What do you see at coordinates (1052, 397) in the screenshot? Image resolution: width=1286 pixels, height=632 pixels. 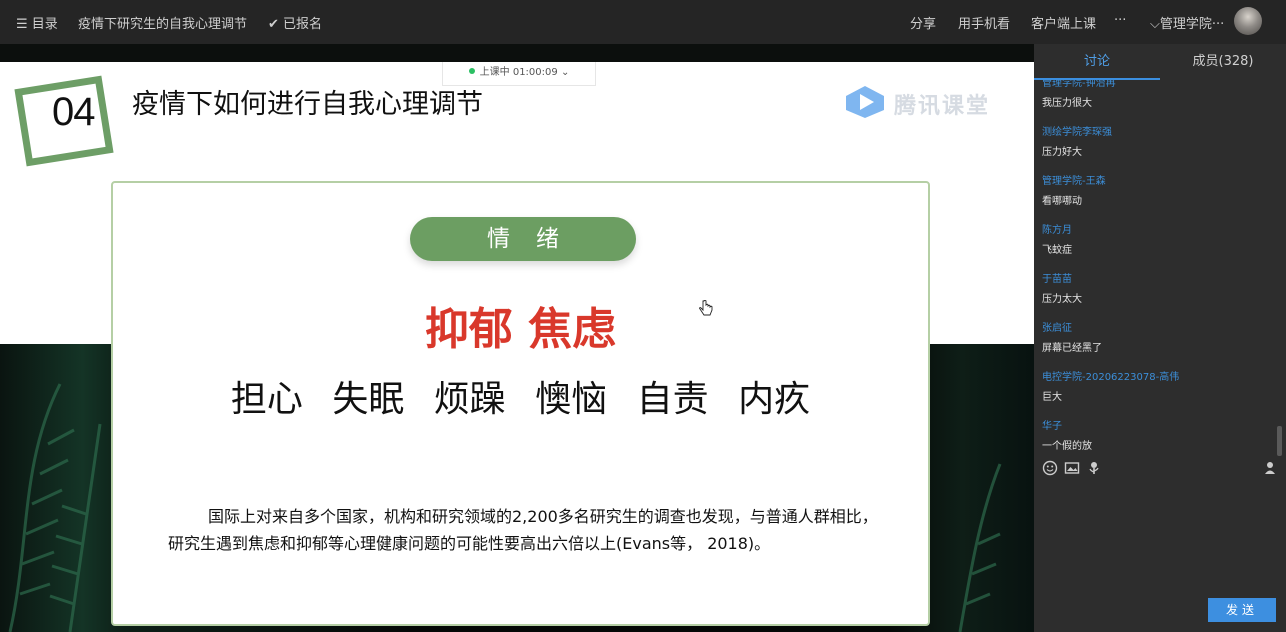 I see `message-text: 巨大` at bounding box center [1052, 397].